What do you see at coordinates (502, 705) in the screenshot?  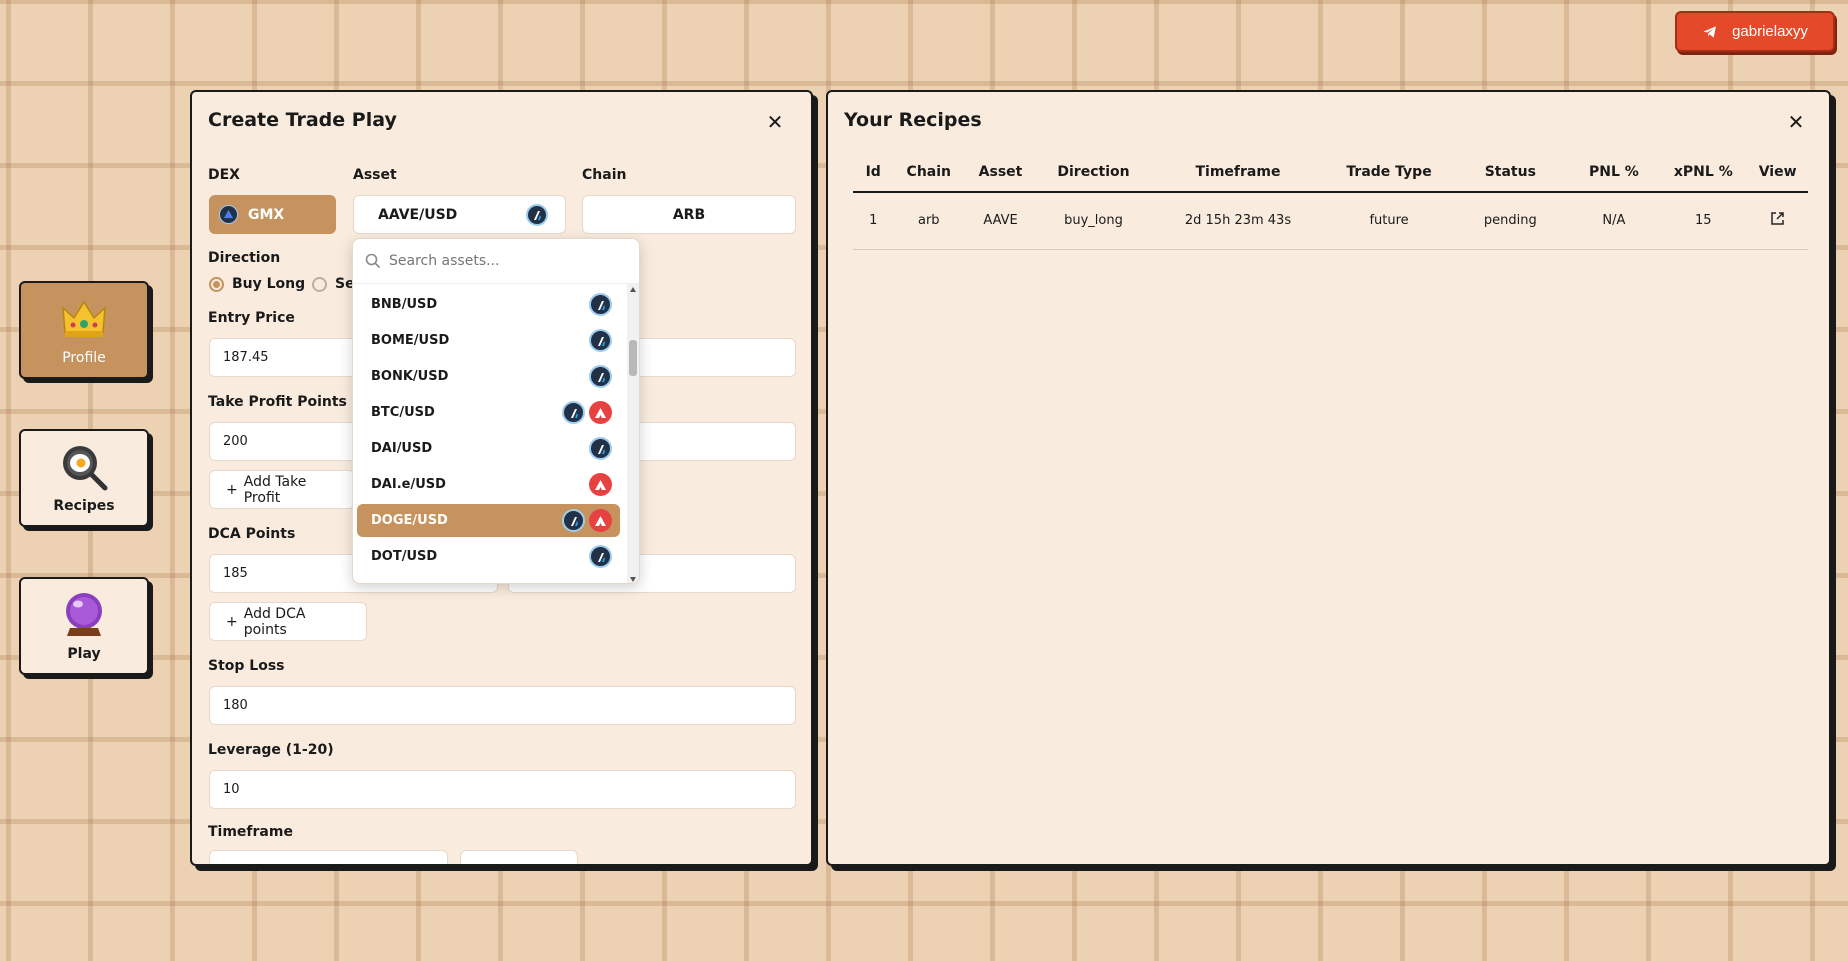 I see `stop-loss-input: 180` at bounding box center [502, 705].